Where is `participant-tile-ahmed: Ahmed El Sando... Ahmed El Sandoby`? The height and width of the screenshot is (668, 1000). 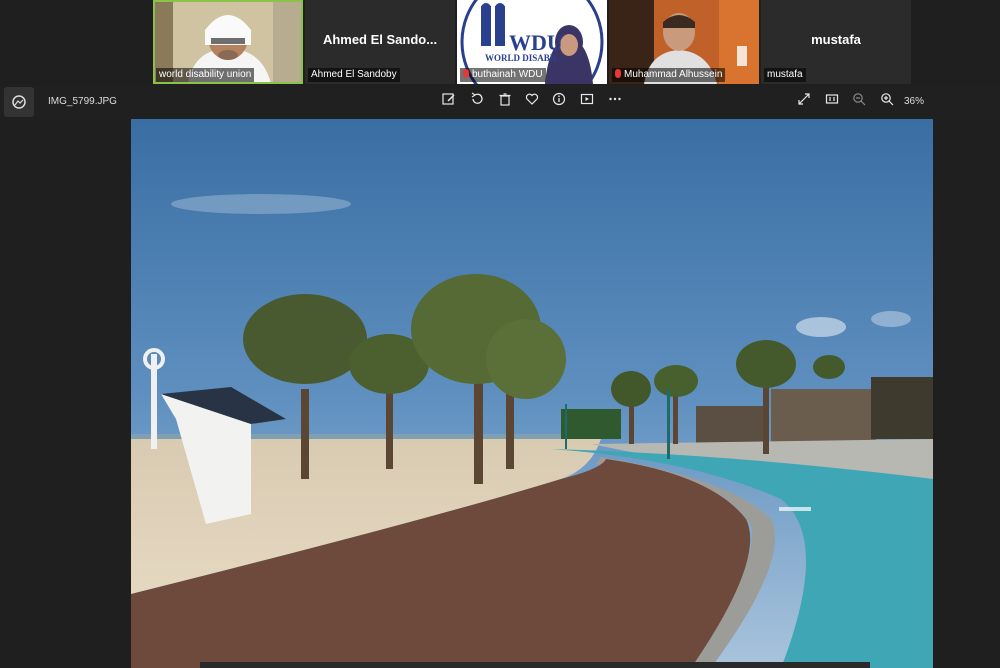
participant-tile-ahmed: Ahmed El Sando... Ahmed El Sandoby is located at coordinates (380, 42).